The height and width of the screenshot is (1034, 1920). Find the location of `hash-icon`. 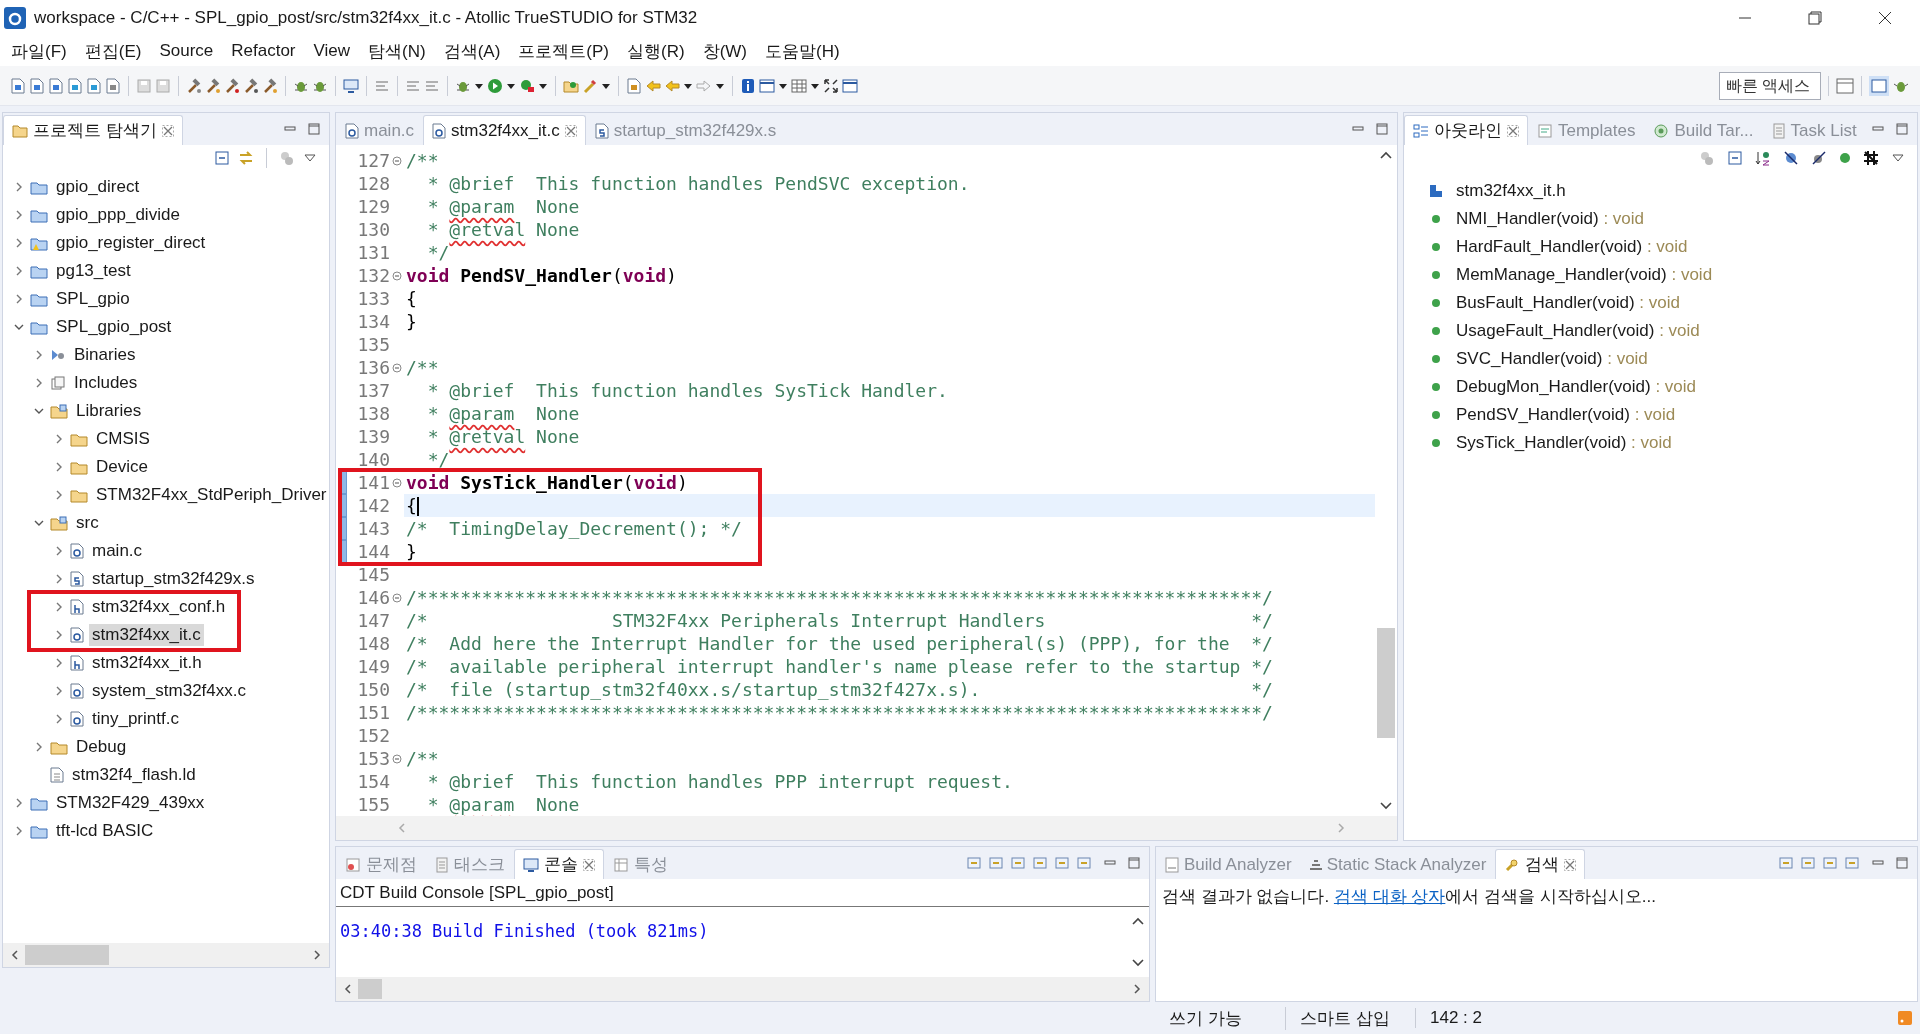

hash-icon is located at coordinates (1871, 158).